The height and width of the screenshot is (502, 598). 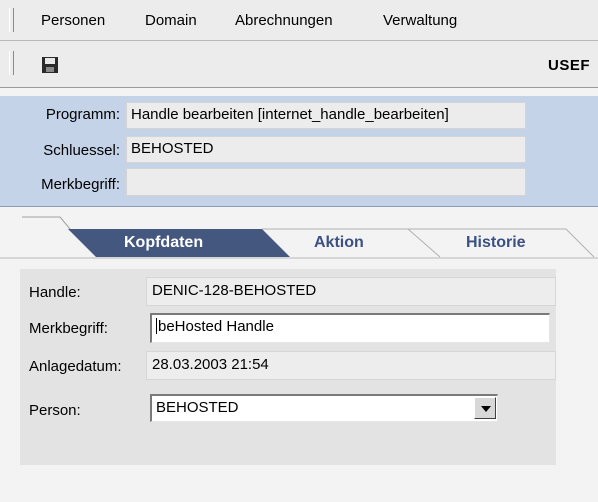 What do you see at coordinates (326, 182) in the screenshot?
I see `merkbegriff-header-value` at bounding box center [326, 182].